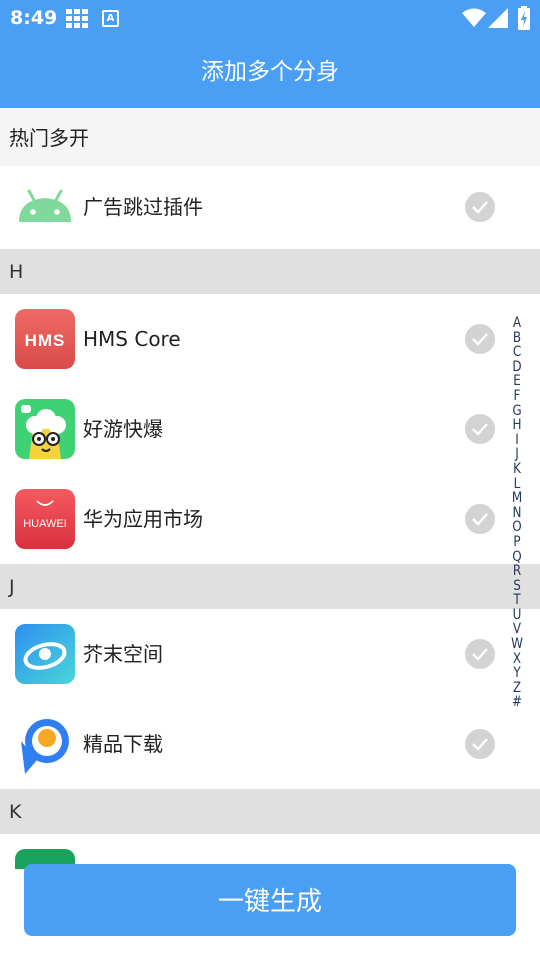 The image size is (540, 960). I want to click on generate-button: 一键生成, so click(270, 900).